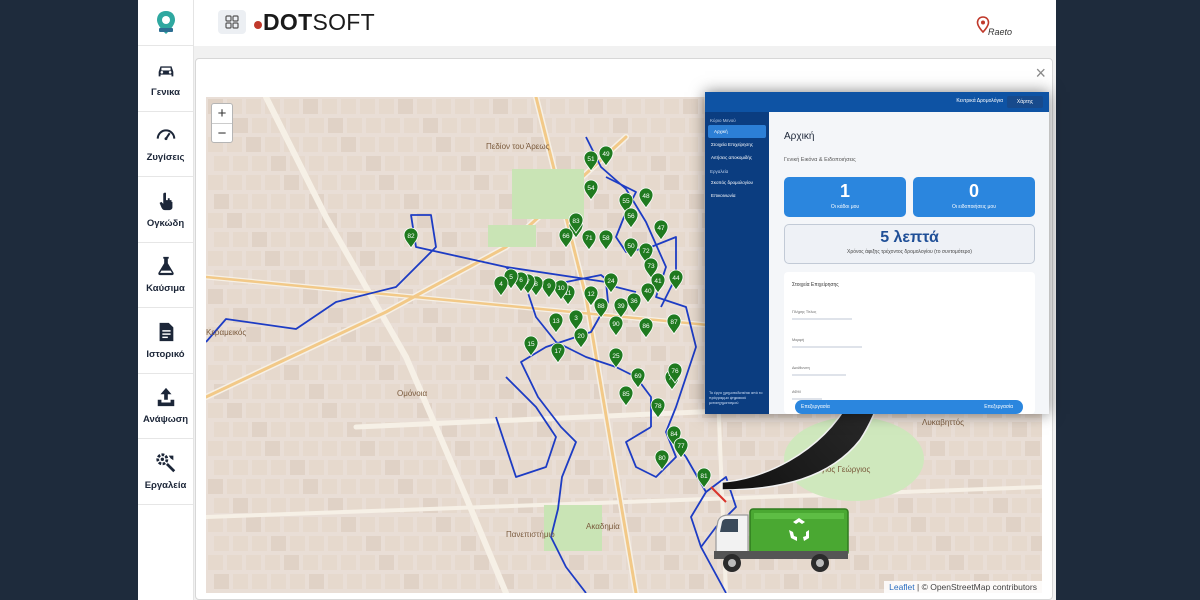  What do you see at coordinates (674, 322) in the screenshot?
I see `route-stop-label: 87` at bounding box center [674, 322].